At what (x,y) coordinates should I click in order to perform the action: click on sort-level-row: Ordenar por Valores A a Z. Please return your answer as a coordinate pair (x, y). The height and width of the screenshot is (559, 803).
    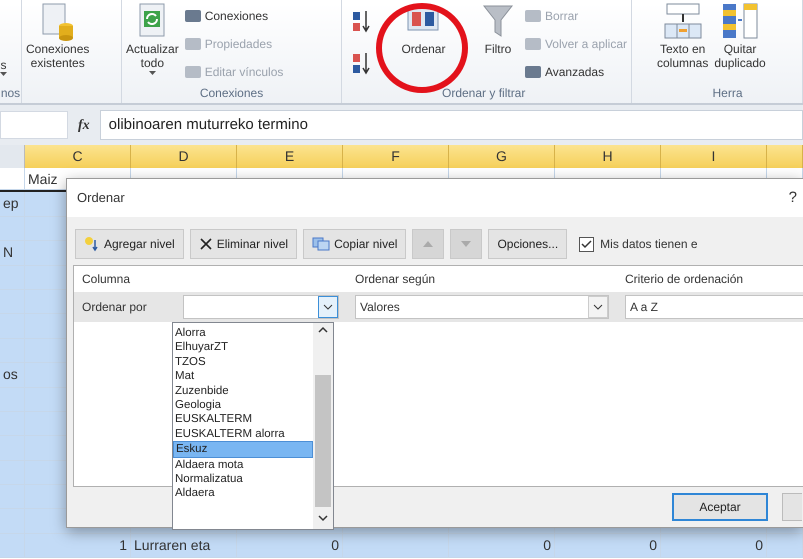
    Looking at the image, I should click on (438, 307).